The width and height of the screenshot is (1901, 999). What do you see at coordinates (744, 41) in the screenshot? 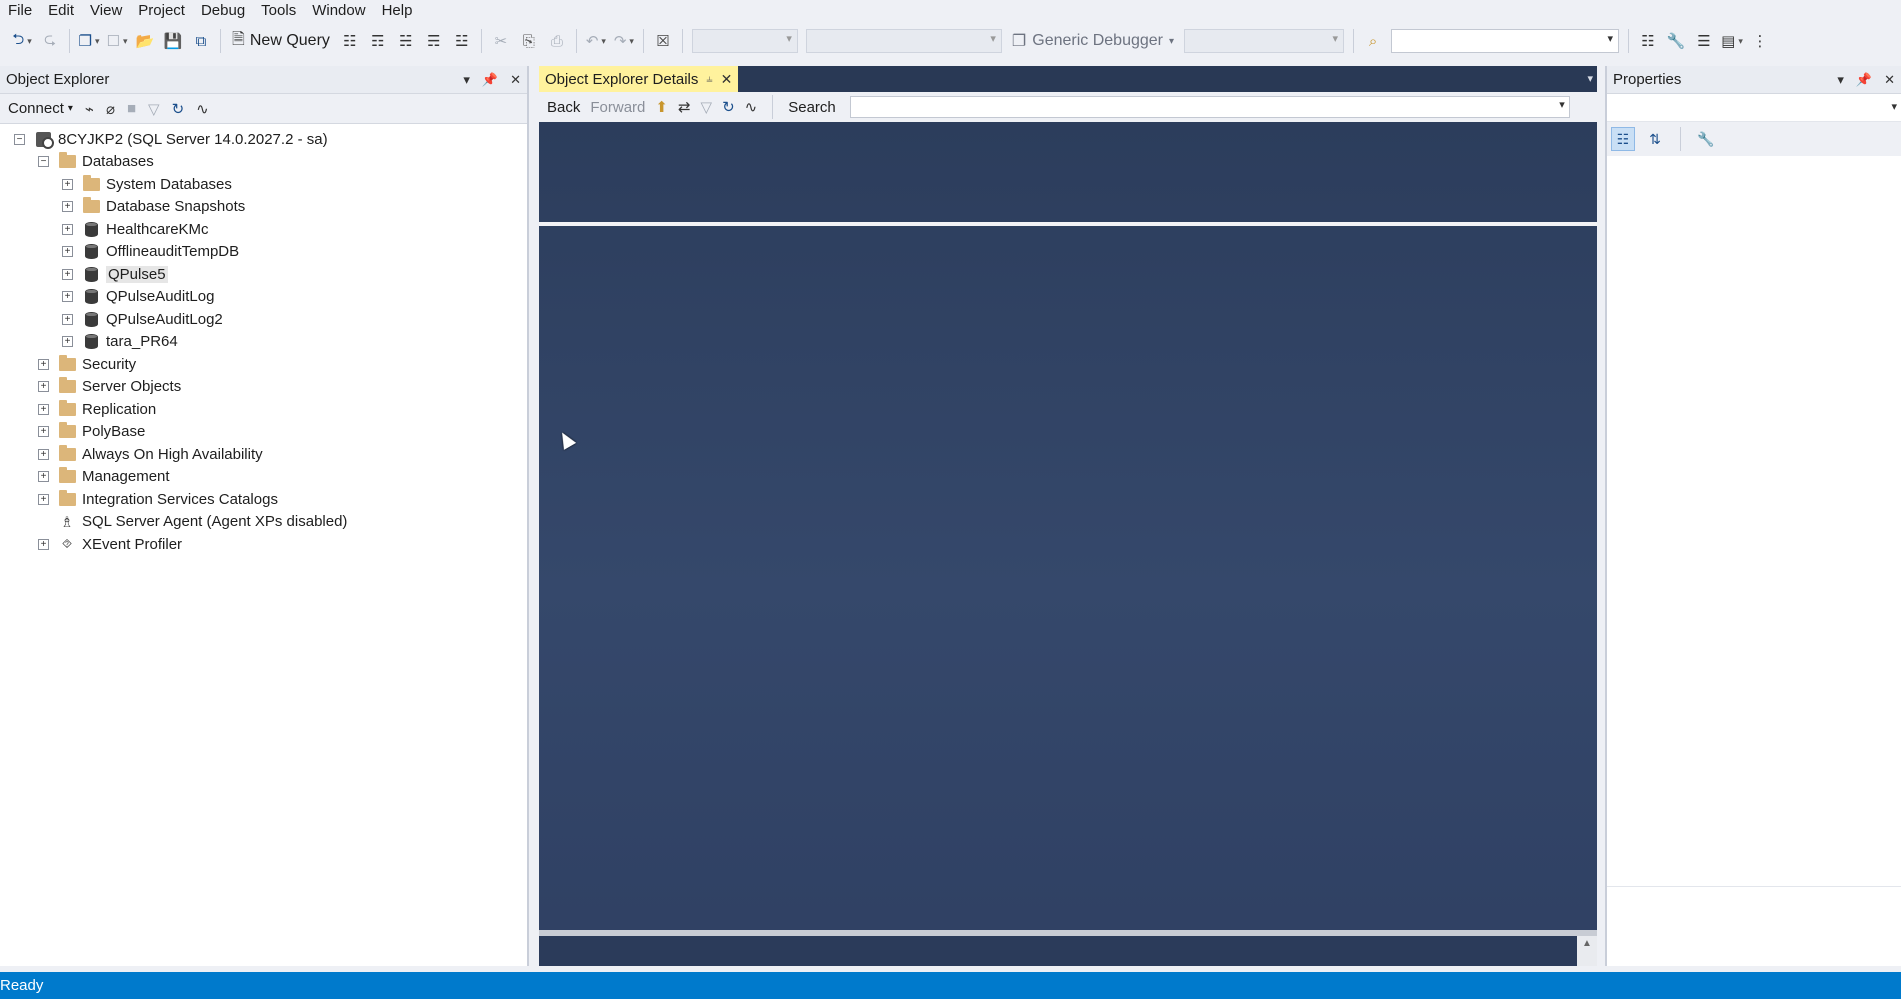
I see `solution-configuration-select` at bounding box center [744, 41].